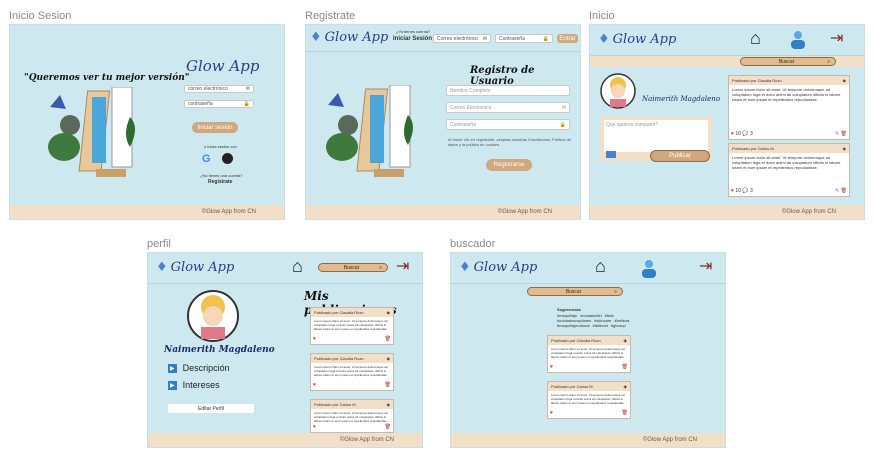  What do you see at coordinates (194, 385) in the screenshot?
I see `interests-toggle: ▶ Intereses` at bounding box center [194, 385].